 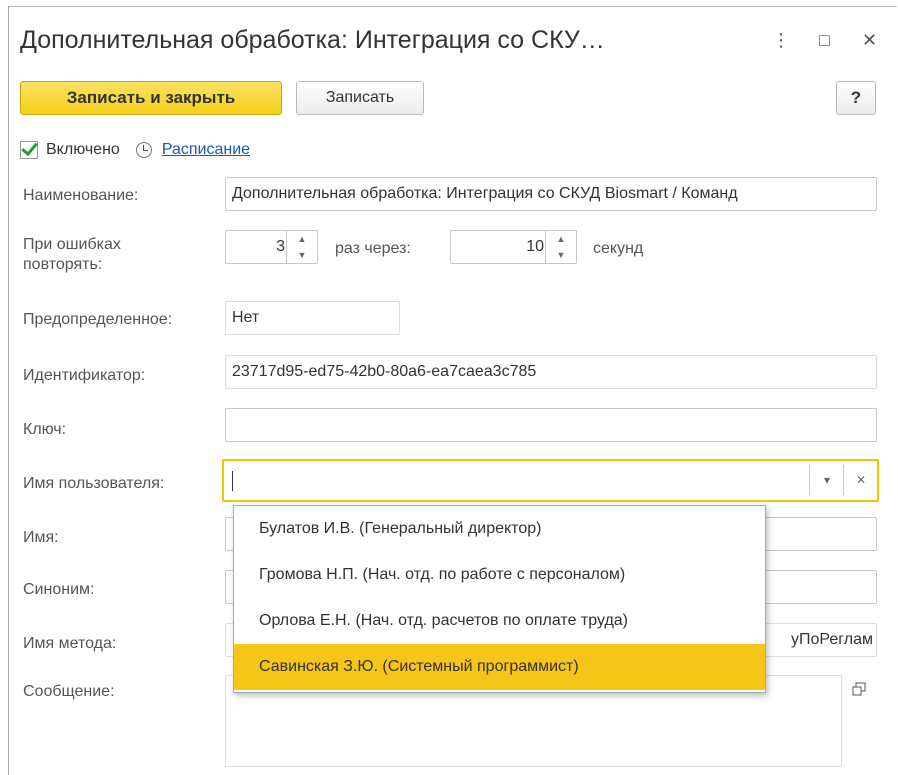 I want to click on user-select-field: ▾ ✕, so click(x=550, y=480).